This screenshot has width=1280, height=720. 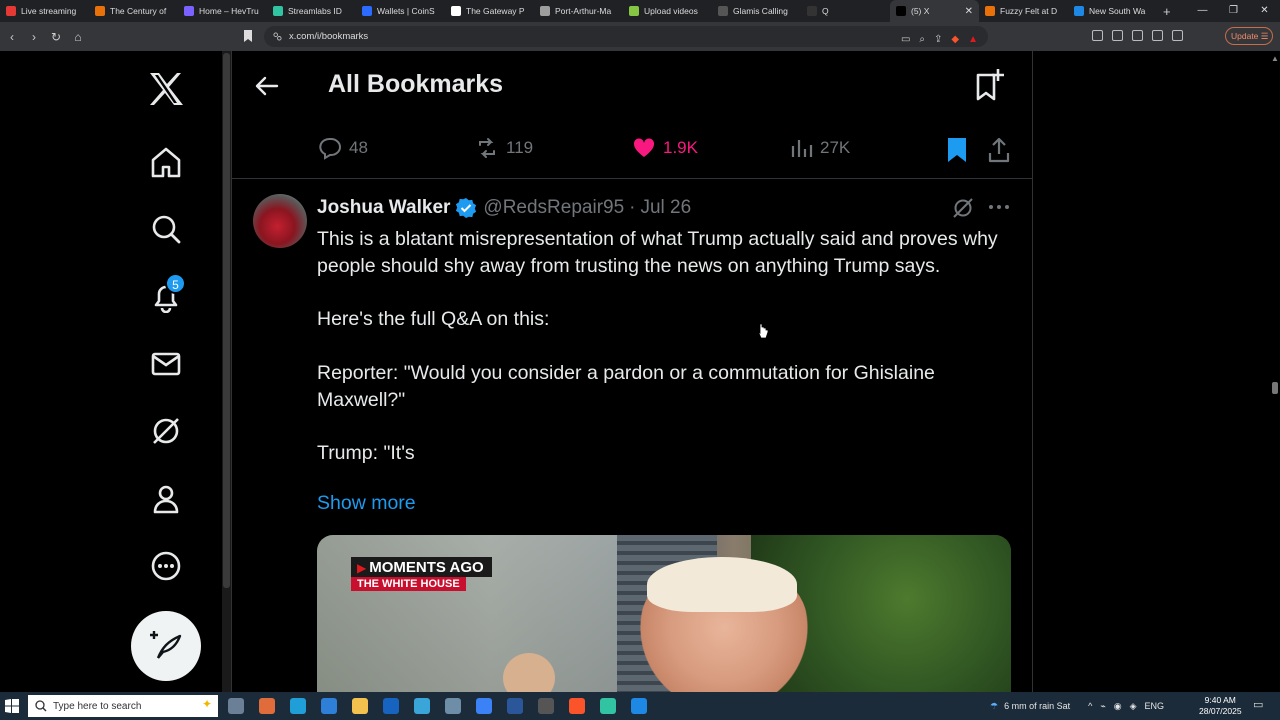 What do you see at coordinates (1177, 35) in the screenshot?
I see `vpn-icon` at bounding box center [1177, 35].